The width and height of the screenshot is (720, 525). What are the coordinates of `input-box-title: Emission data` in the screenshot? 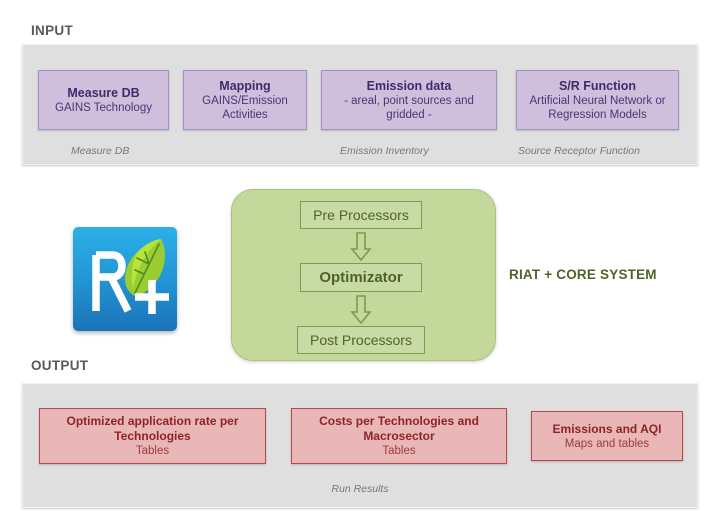 It's located at (409, 85).